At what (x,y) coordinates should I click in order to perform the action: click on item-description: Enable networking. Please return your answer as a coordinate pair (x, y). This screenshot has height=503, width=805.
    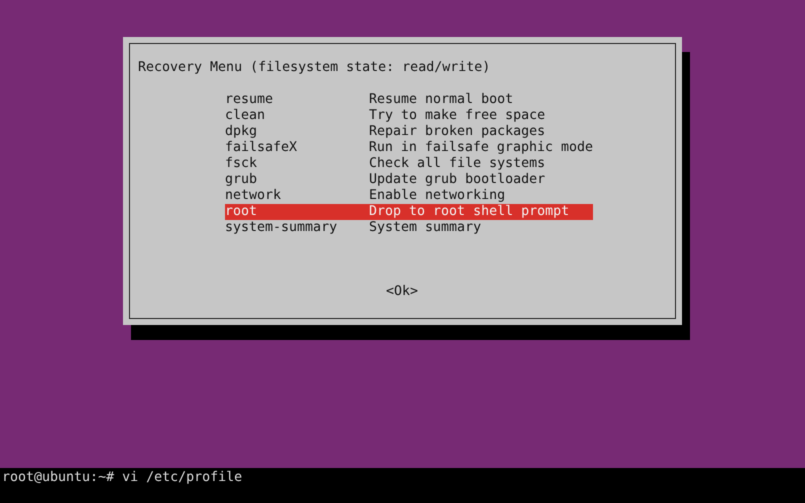
    Looking at the image, I should click on (437, 196).